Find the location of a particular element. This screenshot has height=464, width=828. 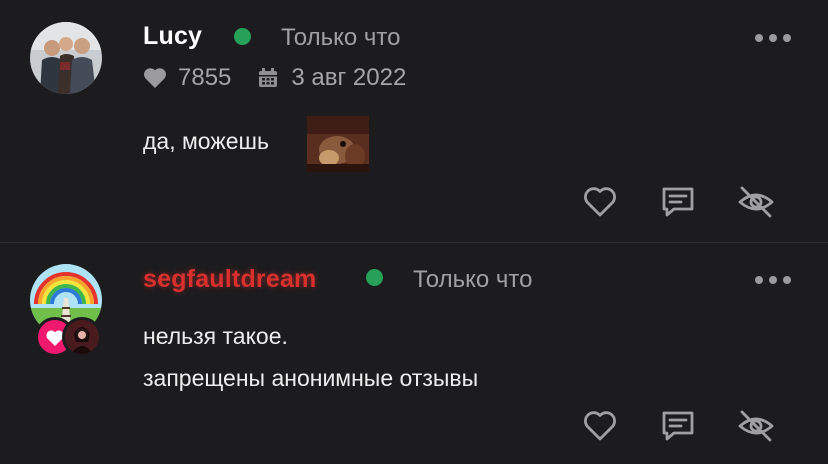

username: Lucy is located at coordinates (172, 36).